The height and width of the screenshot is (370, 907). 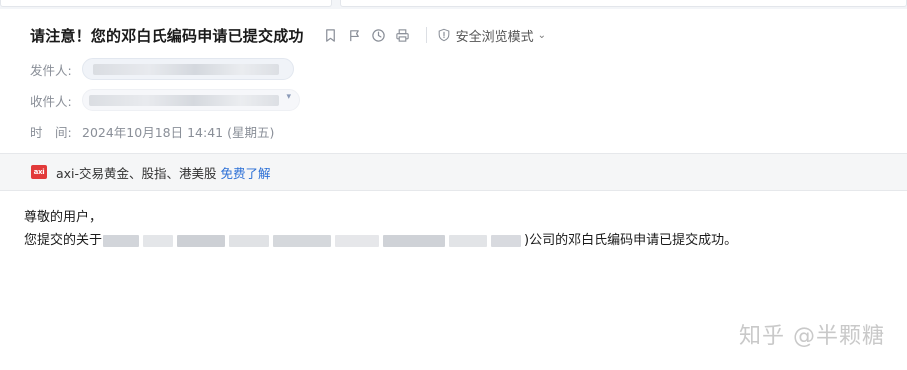 I want to click on content-line: 您提交的关于 )公司的邓白氏编码申请已提交成功。, so click(x=380, y=240).